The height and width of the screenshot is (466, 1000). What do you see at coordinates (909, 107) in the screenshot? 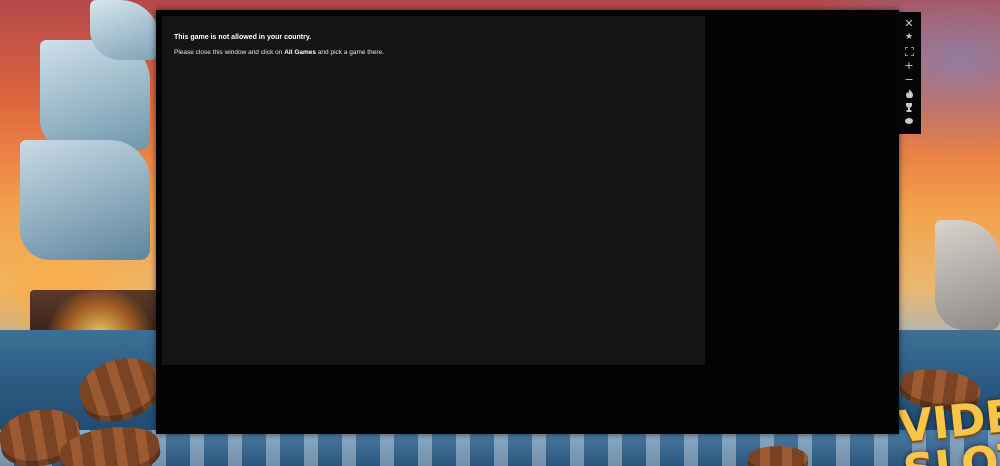
I see `trophy-icon` at bounding box center [909, 107].